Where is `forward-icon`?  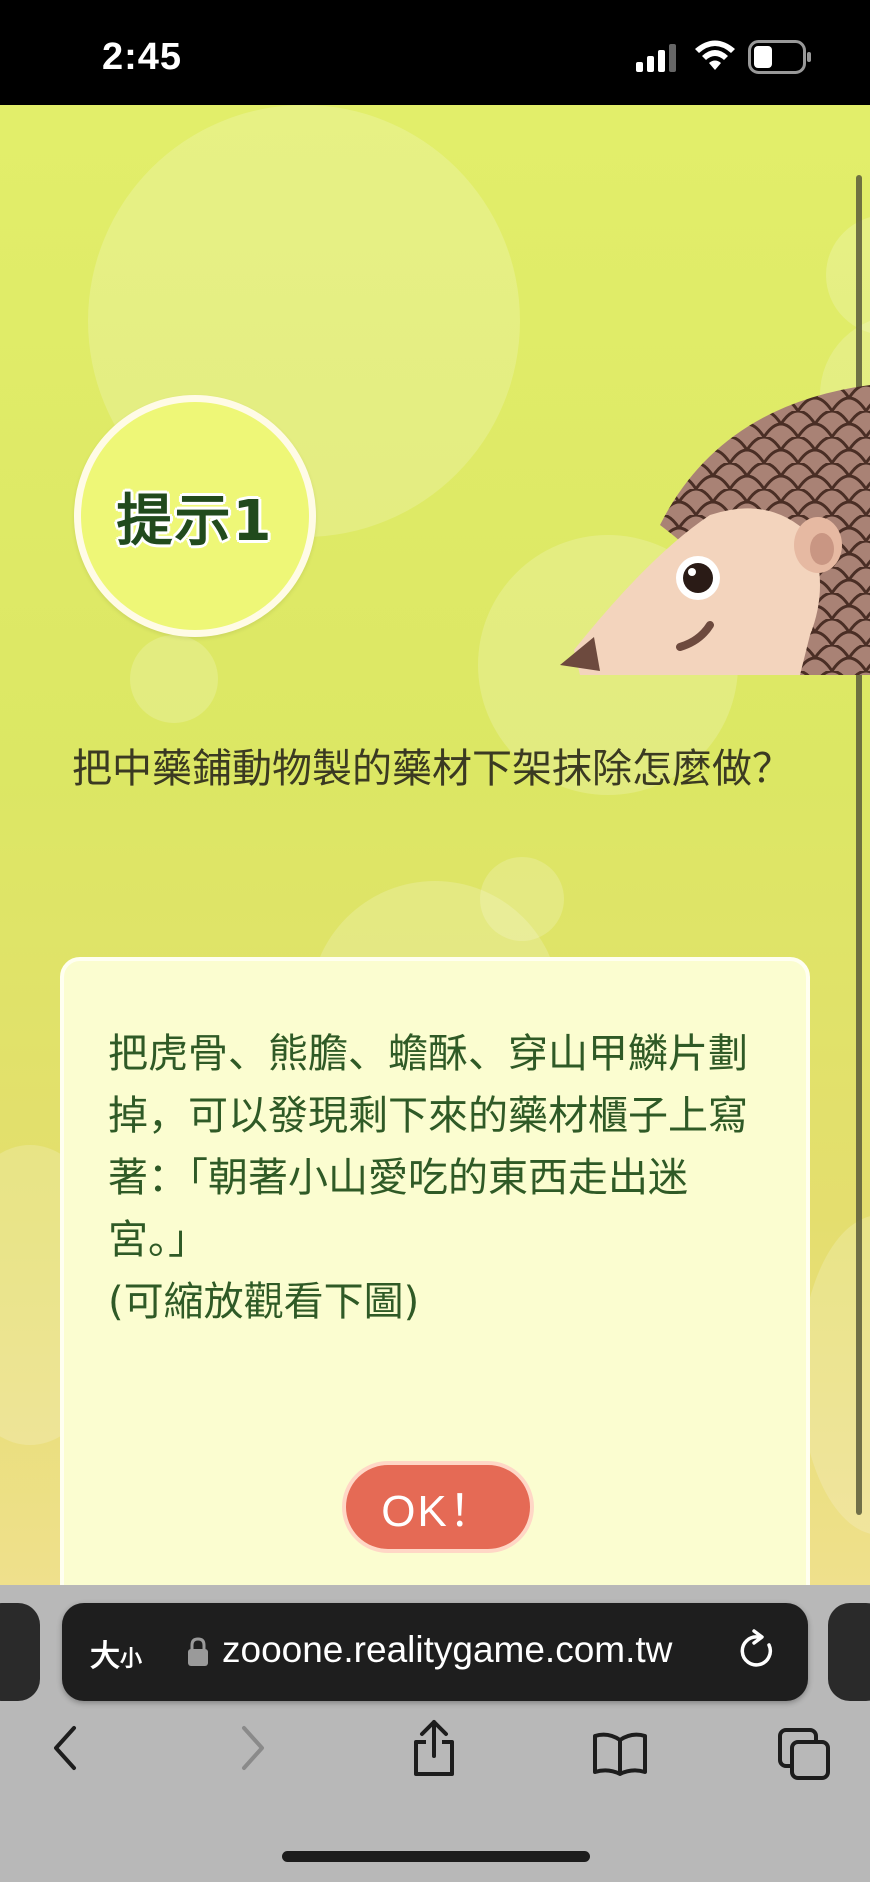 forward-icon is located at coordinates (253, 1748).